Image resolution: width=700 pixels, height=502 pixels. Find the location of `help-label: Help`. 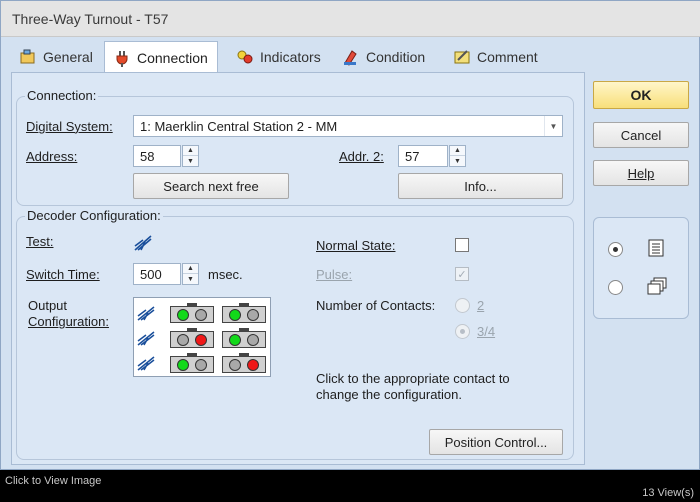

help-label: Help is located at coordinates (641, 173).